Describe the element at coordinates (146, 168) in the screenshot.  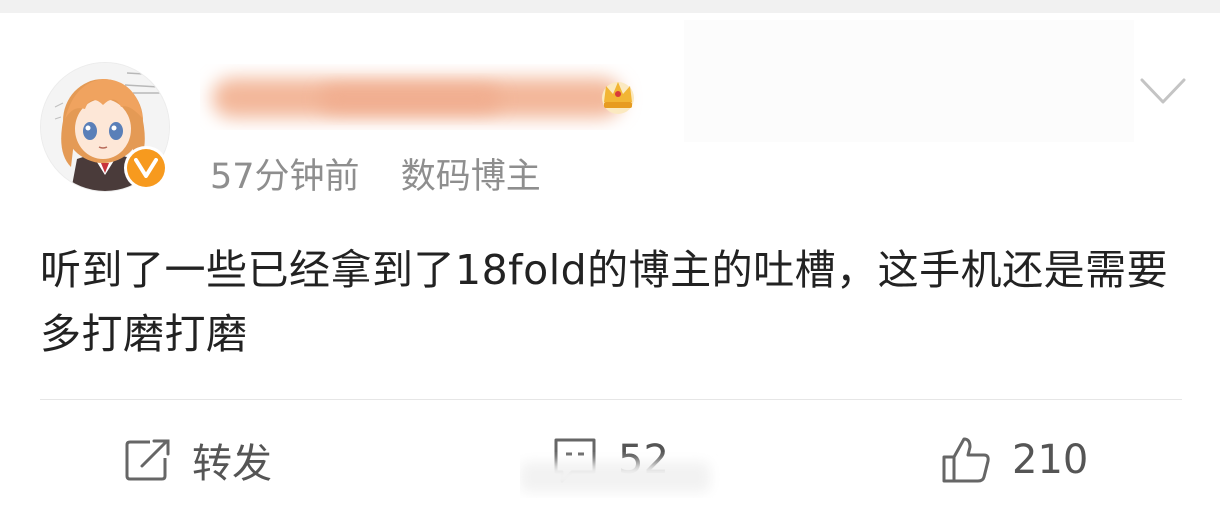
I see `verified-v-icon` at that location.